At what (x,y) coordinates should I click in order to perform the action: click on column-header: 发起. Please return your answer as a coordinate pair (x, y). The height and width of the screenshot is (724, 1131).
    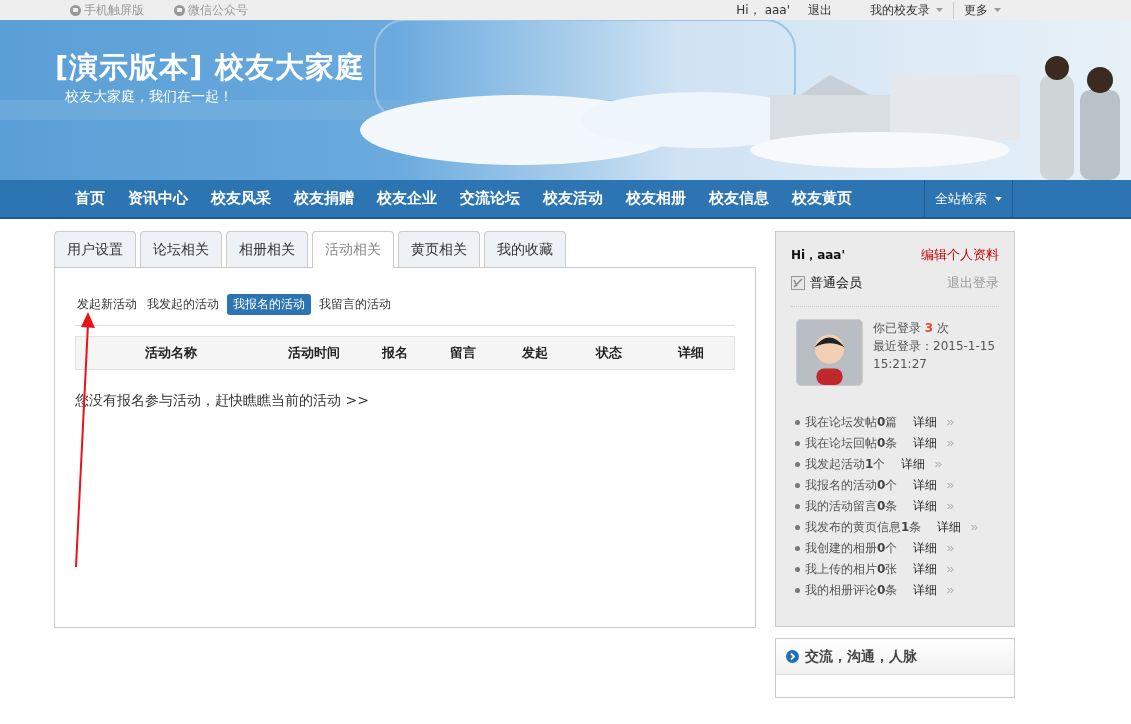
    Looking at the image, I should click on (535, 353).